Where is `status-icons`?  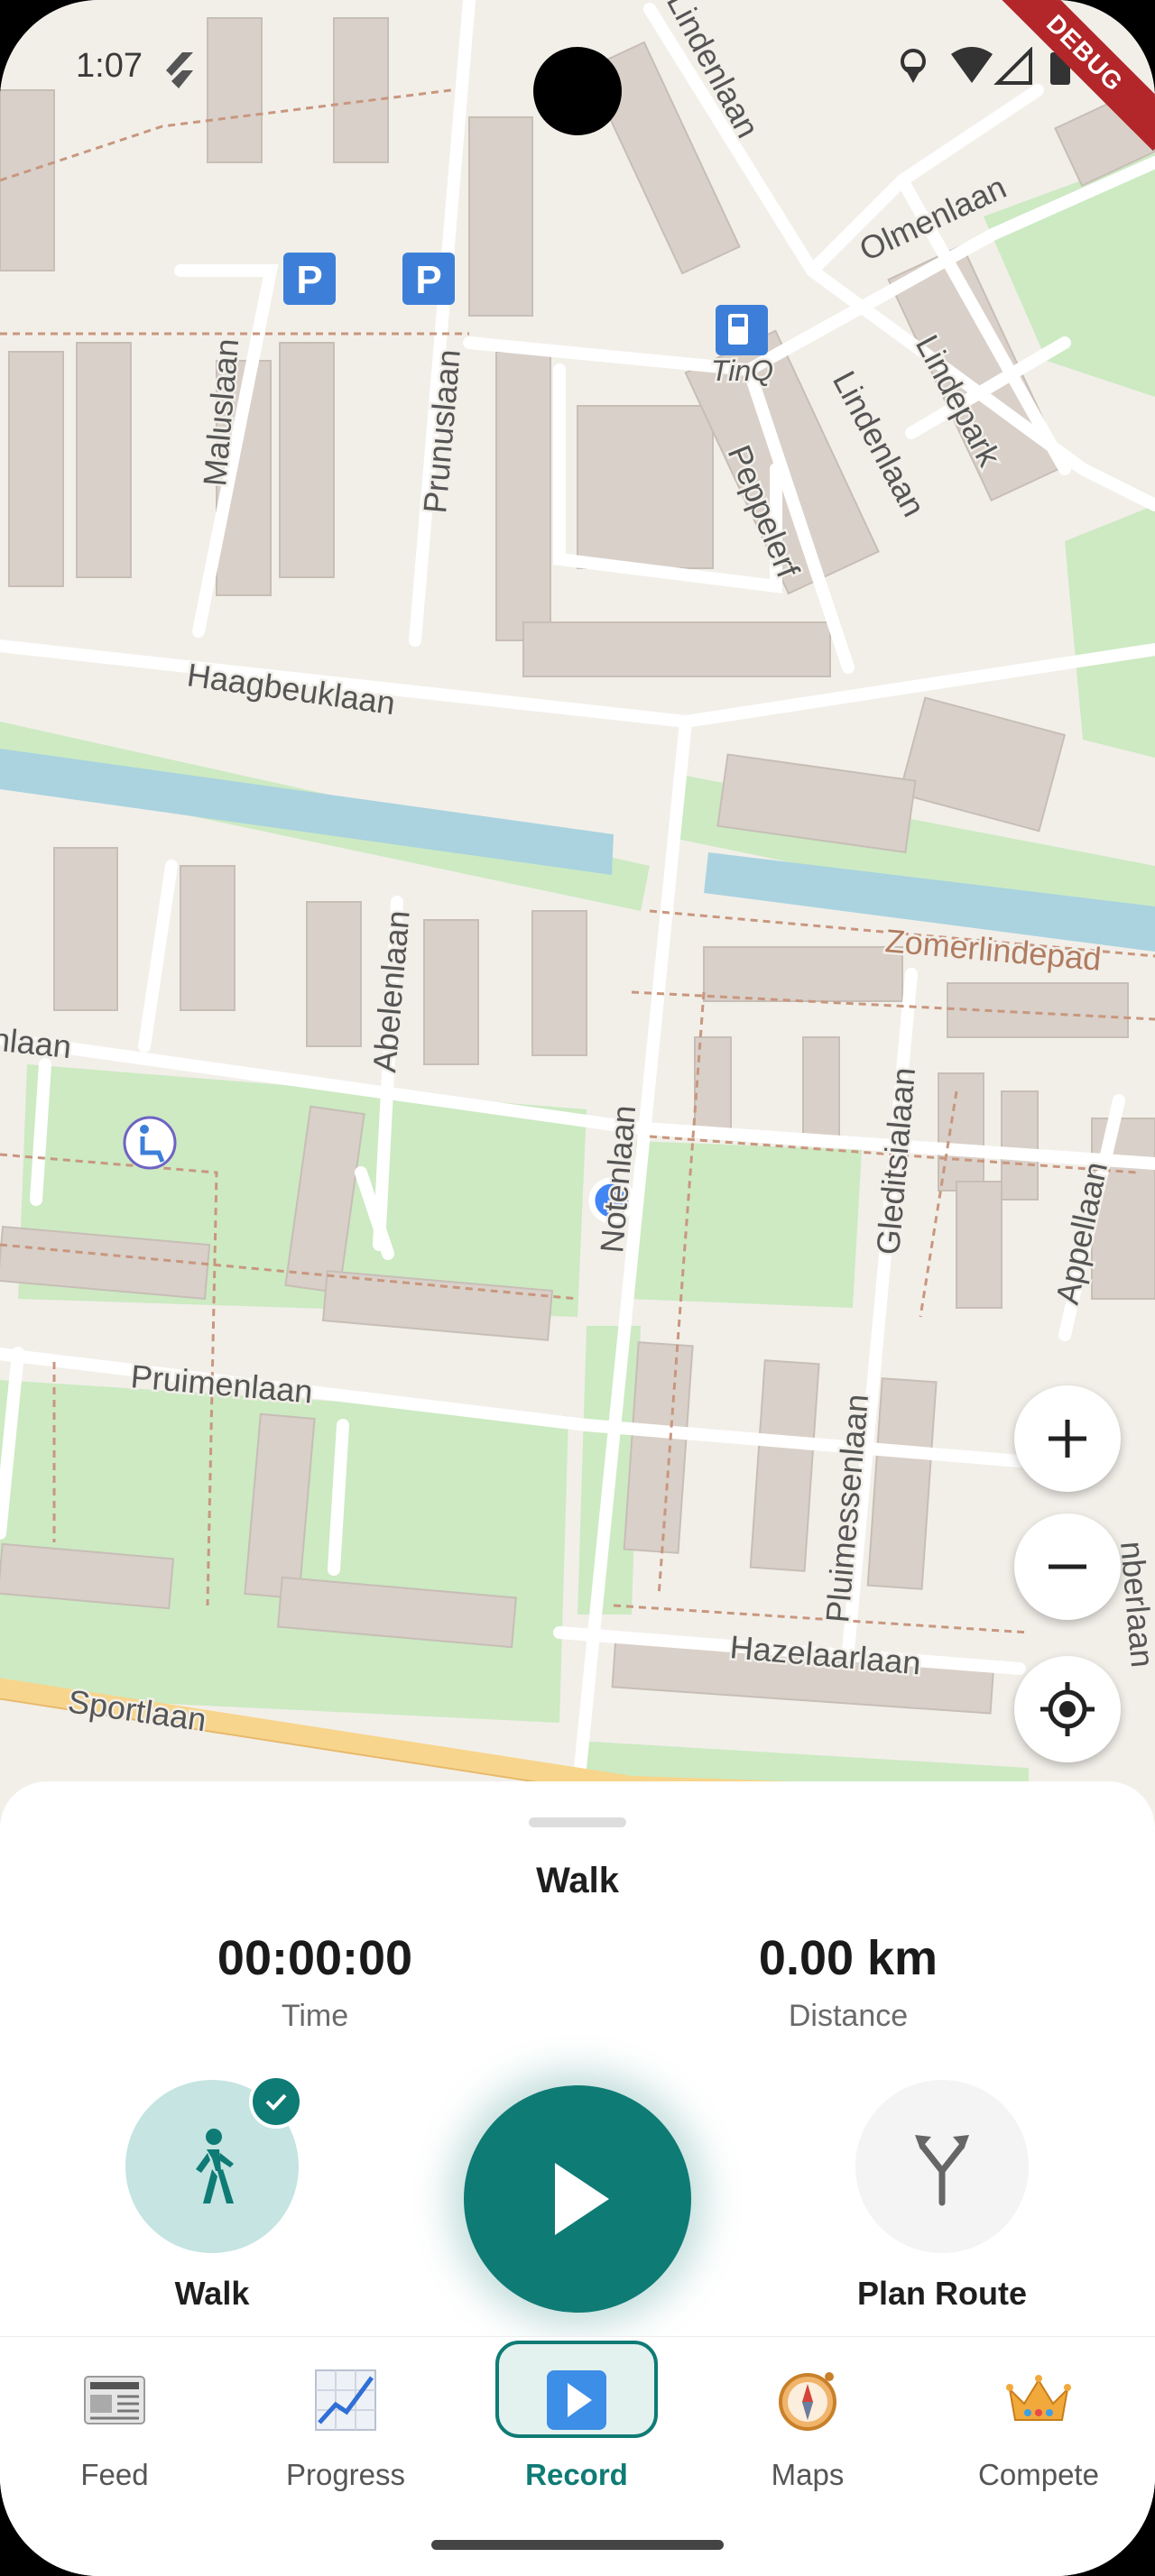
status-icons is located at coordinates (985, 68).